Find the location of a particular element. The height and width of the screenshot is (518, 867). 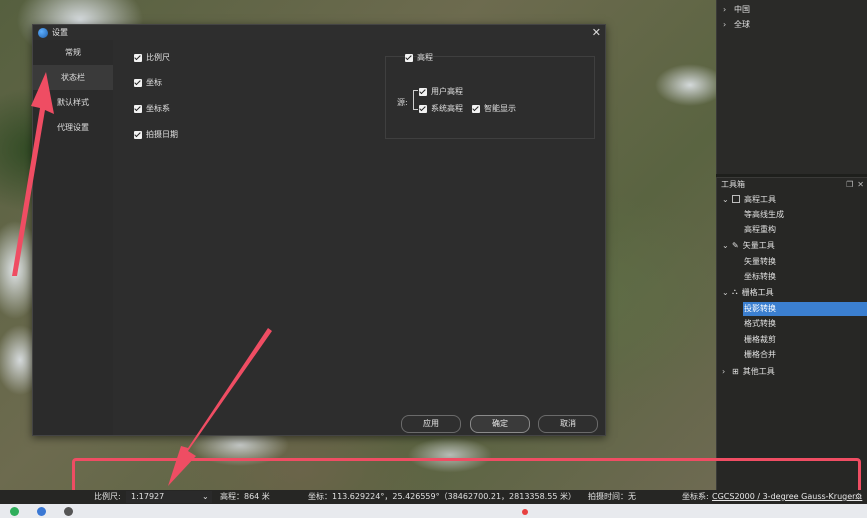

toolbox-title: 工具箱 is located at coordinates (733, 184).